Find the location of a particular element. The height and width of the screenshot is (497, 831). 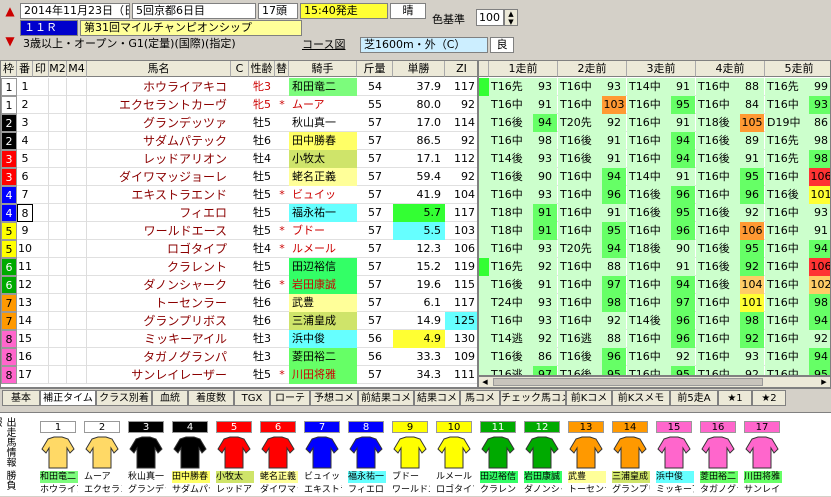

tab-0: 基本 is located at coordinates (21, 398).